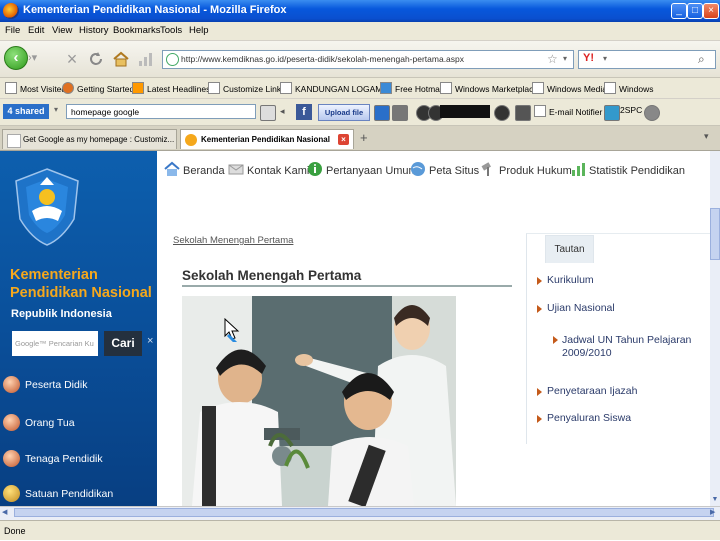 This screenshot has width=720, height=541. I want to click on search-clear-icon: ×, so click(150, 341).